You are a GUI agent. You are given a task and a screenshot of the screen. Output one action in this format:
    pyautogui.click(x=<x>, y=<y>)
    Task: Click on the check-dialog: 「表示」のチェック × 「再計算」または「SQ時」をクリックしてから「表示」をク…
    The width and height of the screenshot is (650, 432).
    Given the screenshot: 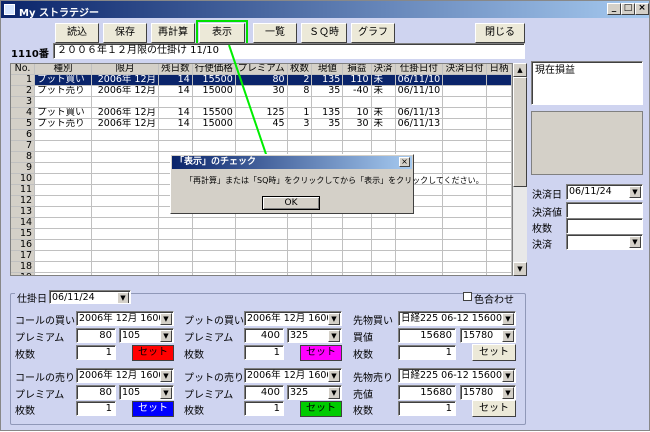 What is the action you would take?
    pyautogui.click(x=327, y=184)
    